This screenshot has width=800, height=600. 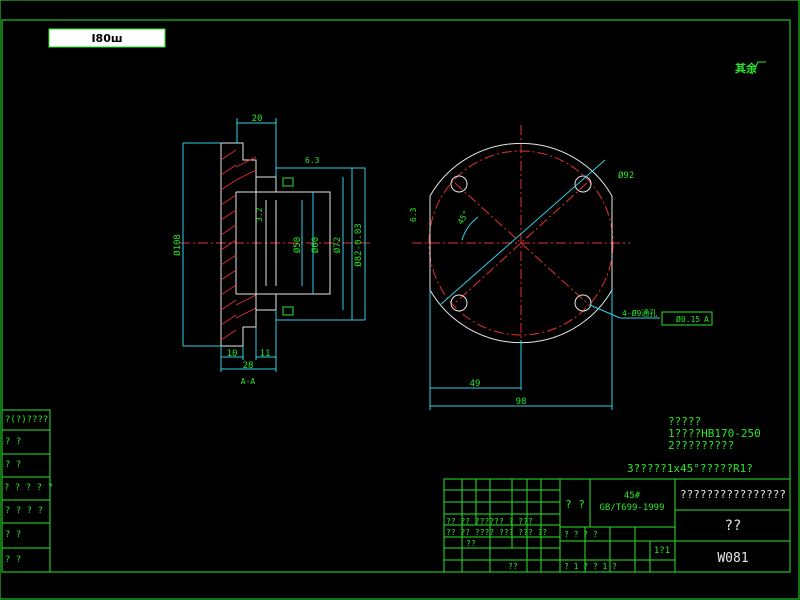 I want to click on dim-top: 20, so click(x=257, y=119).